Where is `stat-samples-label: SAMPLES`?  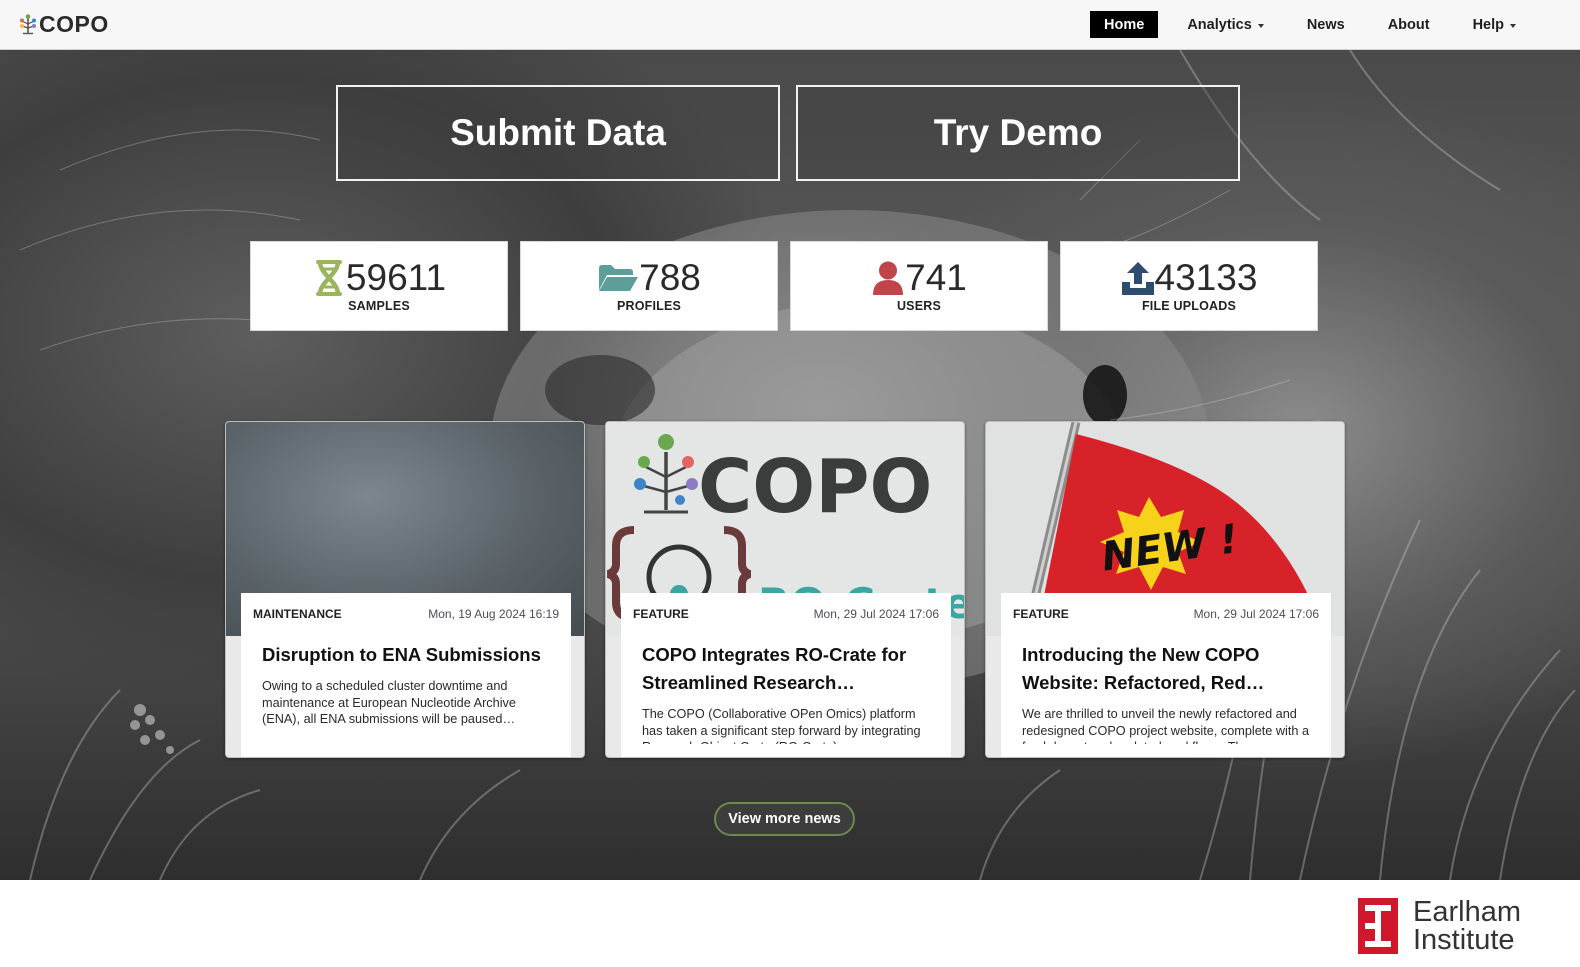 stat-samples-label: SAMPLES is located at coordinates (379, 306).